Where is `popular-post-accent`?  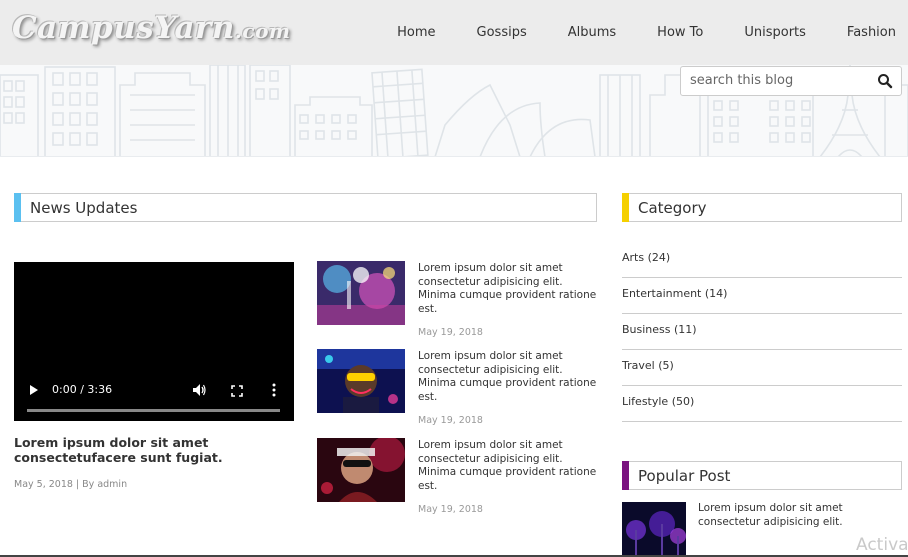
popular-post-accent is located at coordinates (625, 475).